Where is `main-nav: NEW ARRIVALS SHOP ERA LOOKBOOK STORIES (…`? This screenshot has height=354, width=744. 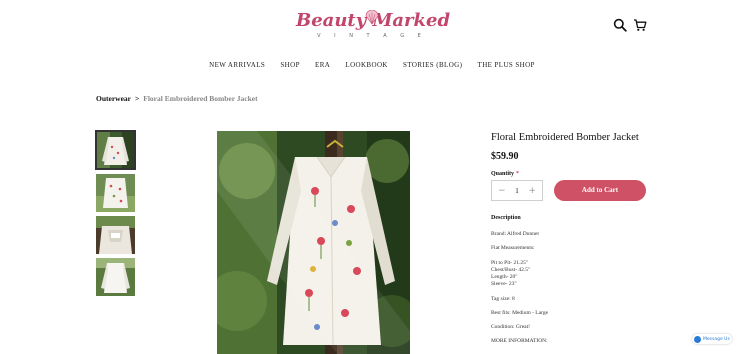
main-nav: NEW ARRIVALS SHOP ERA LOOKBOOK STORIES (… is located at coordinates (372, 65).